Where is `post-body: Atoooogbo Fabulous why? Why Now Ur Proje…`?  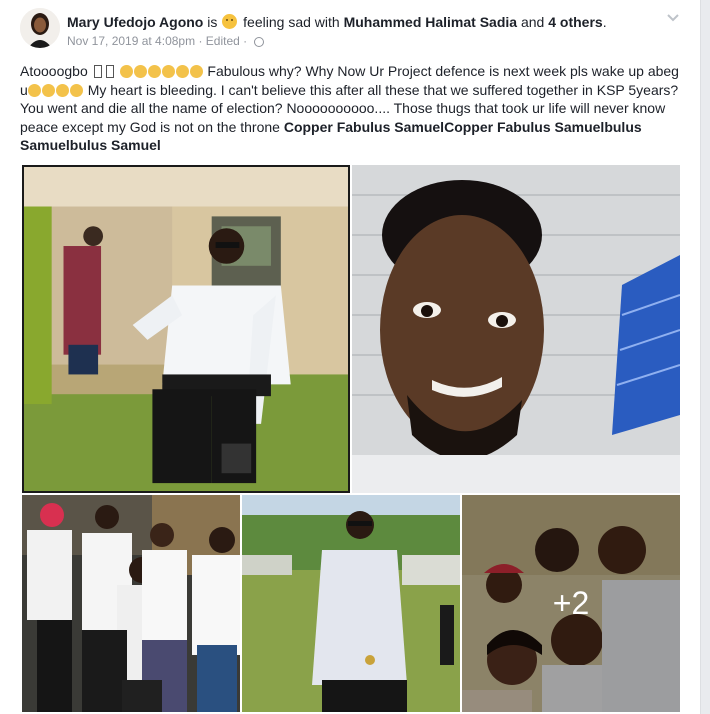 post-body: Atoooogbo Fabulous why? Why Now Ur Proje… is located at coordinates (350, 108).